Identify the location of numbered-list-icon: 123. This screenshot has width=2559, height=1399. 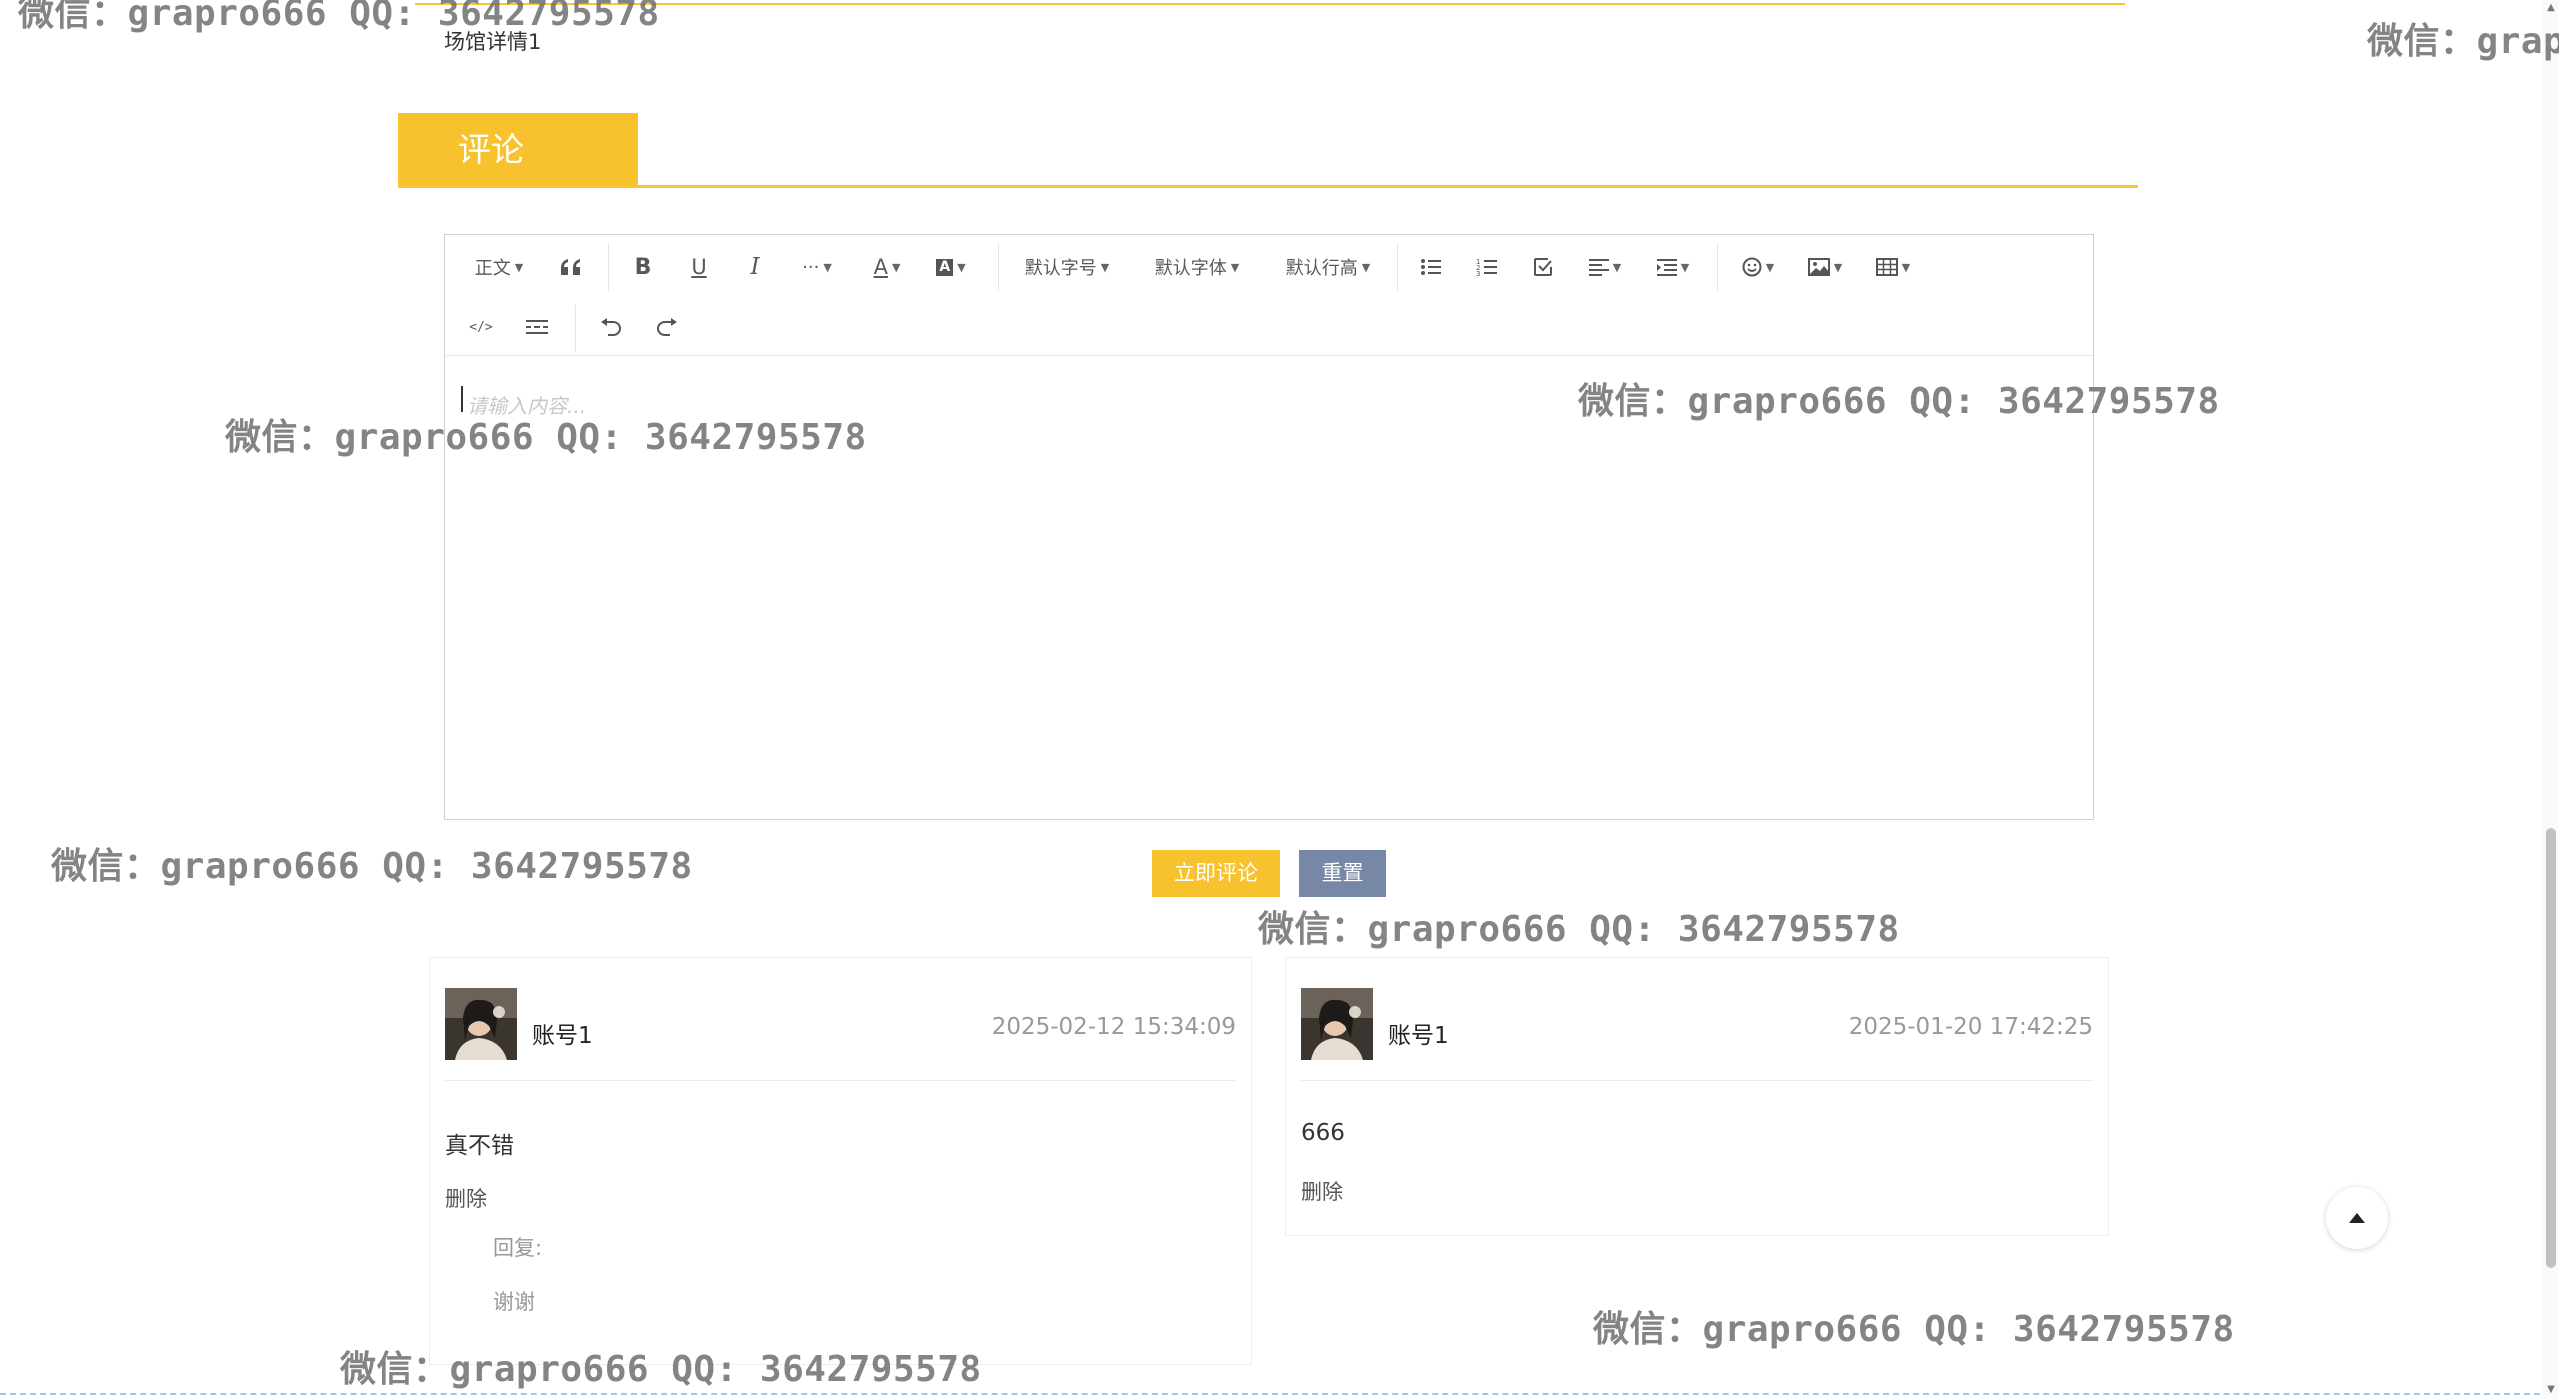
(1486, 267).